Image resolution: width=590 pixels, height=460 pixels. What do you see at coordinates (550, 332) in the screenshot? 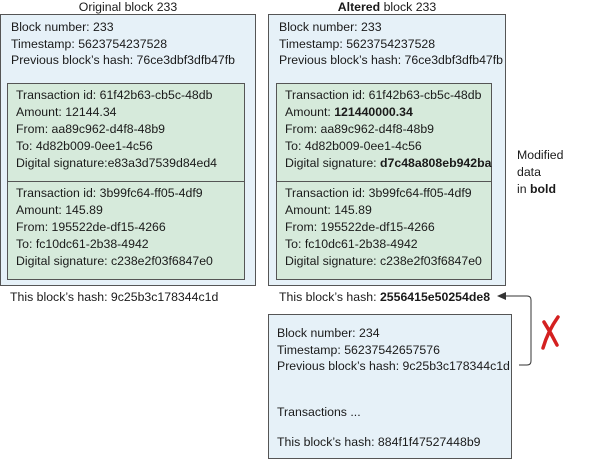
I see `cross-mark-icon` at bounding box center [550, 332].